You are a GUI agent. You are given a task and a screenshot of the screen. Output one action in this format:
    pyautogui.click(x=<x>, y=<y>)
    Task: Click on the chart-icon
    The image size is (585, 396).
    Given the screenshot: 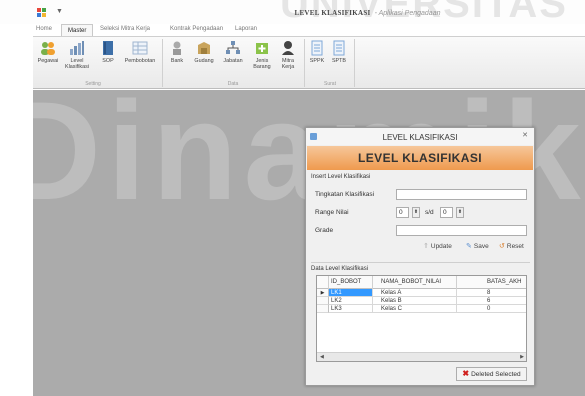 What is the action you would take?
    pyautogui.click(x=77, y=48)
    